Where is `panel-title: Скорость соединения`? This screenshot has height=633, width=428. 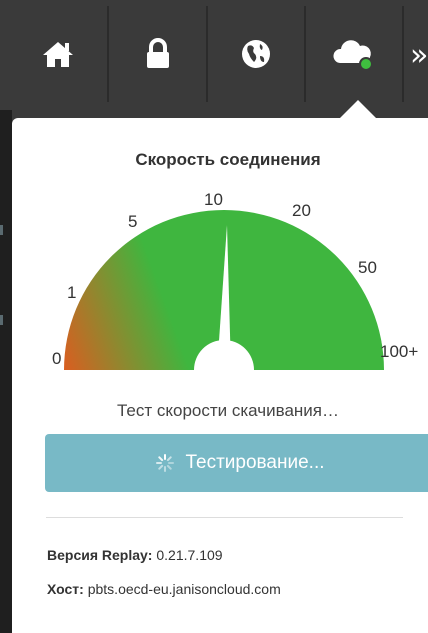 panel-title: Скорость соединения is located at coordinates (228, 159).